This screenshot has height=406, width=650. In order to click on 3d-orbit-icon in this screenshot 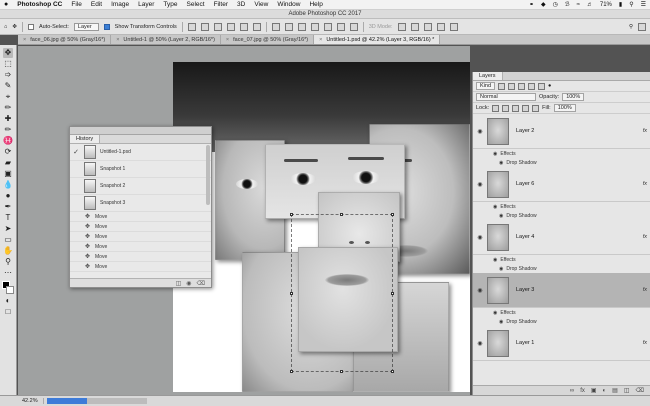, I will do `click(401, 26)`.